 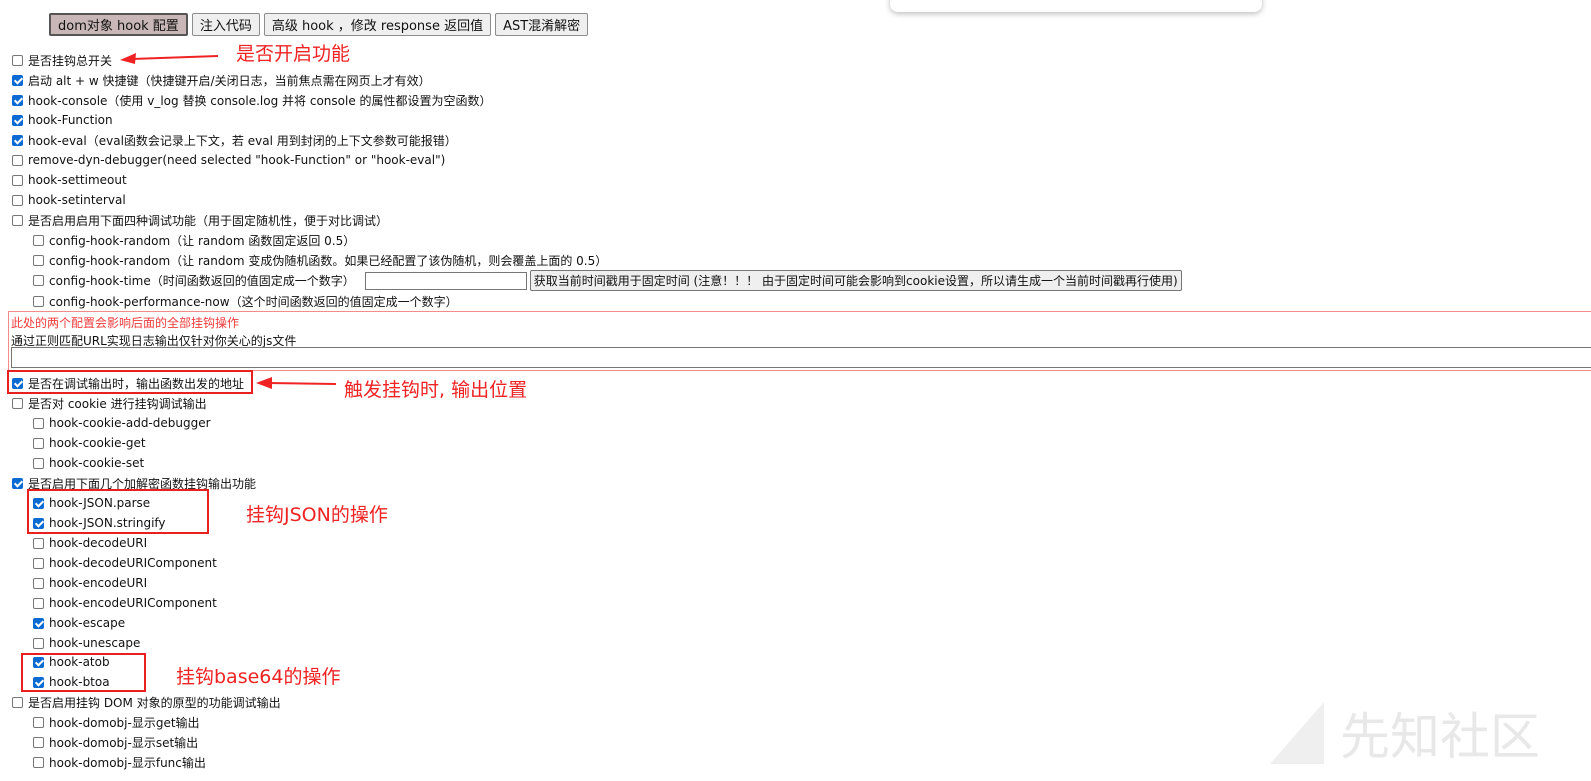 I want to click on hook-cookie-get-checkbox, so click(x=38, y=443).